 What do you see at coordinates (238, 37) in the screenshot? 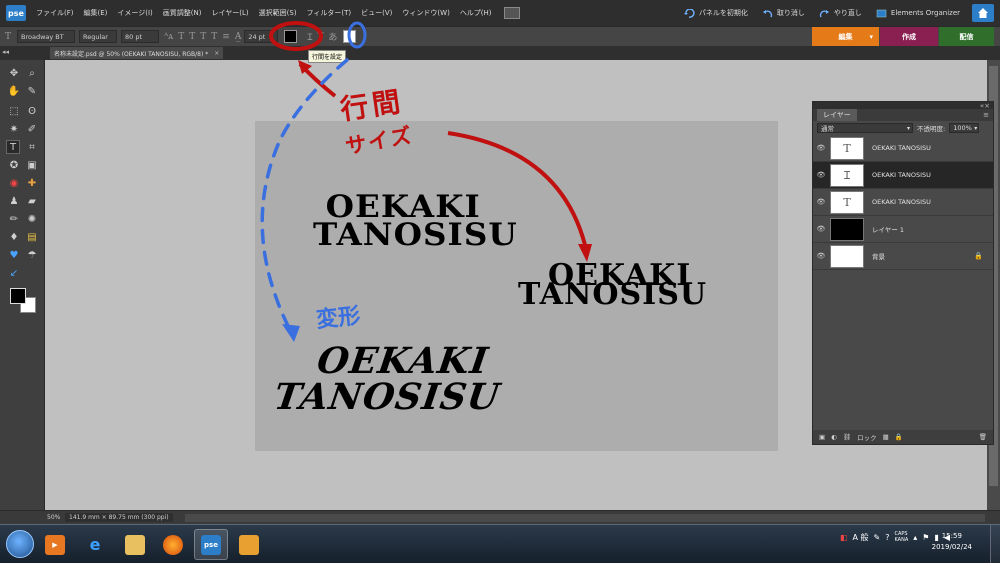
I see `leading-icon: A̲` at bounding box center [238, 37].